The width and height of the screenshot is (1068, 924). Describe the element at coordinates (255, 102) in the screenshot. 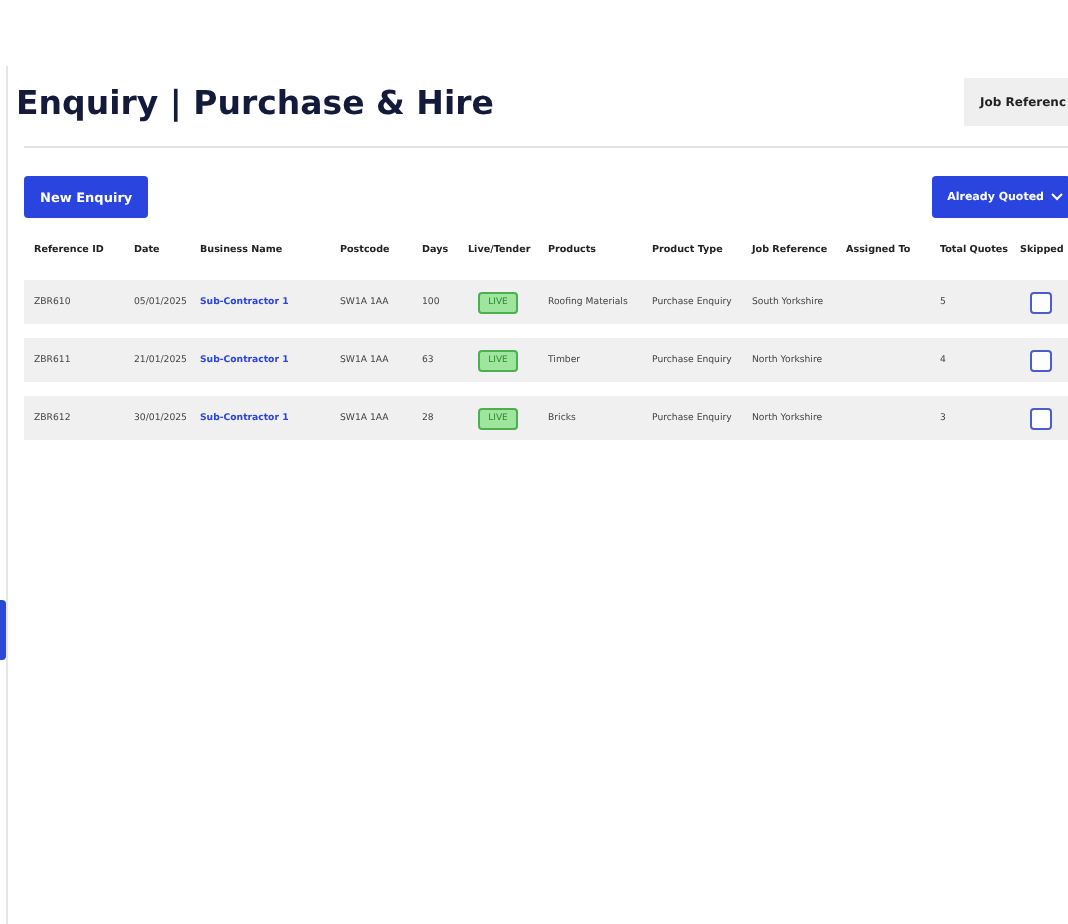

I see `page-title: Enquiry | Purchase & Hire` at that location.